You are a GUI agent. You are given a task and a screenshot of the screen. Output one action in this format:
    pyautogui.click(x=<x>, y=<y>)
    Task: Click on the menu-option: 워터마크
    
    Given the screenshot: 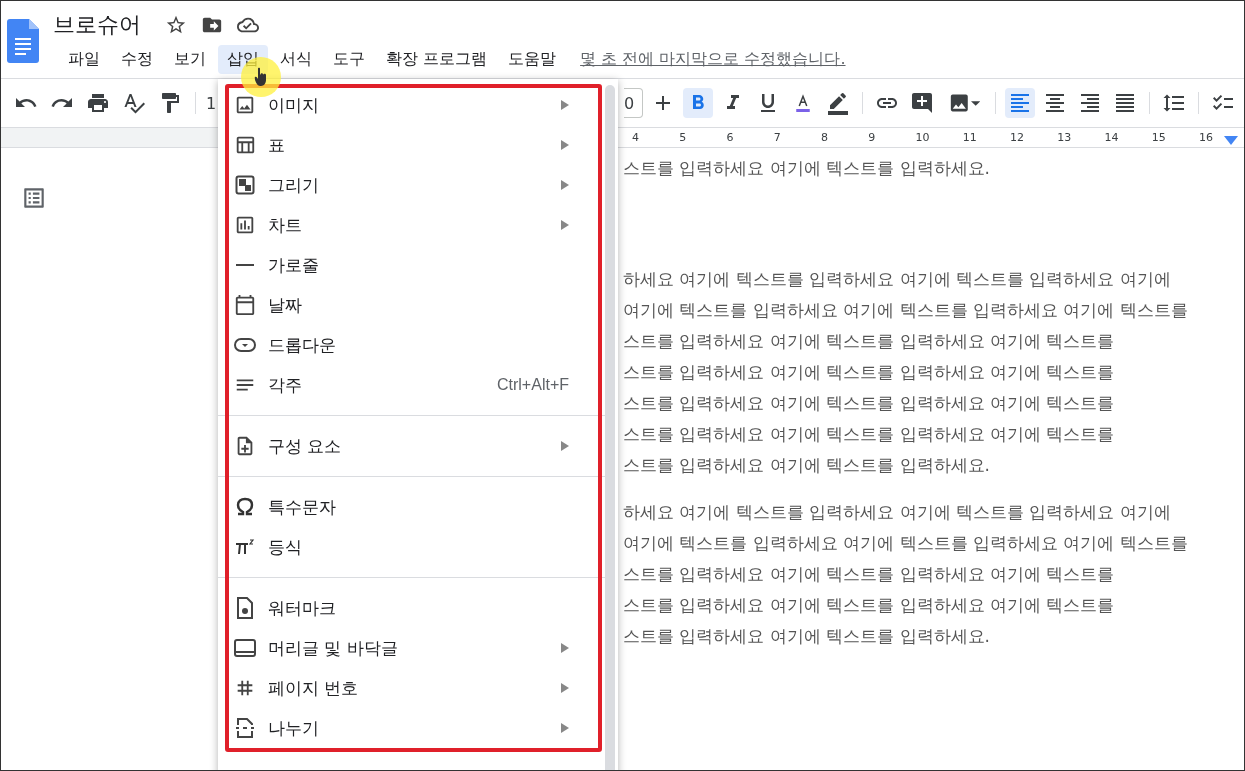 What is the action you would take?
    pyautogui.click(x=411, y=608)
    